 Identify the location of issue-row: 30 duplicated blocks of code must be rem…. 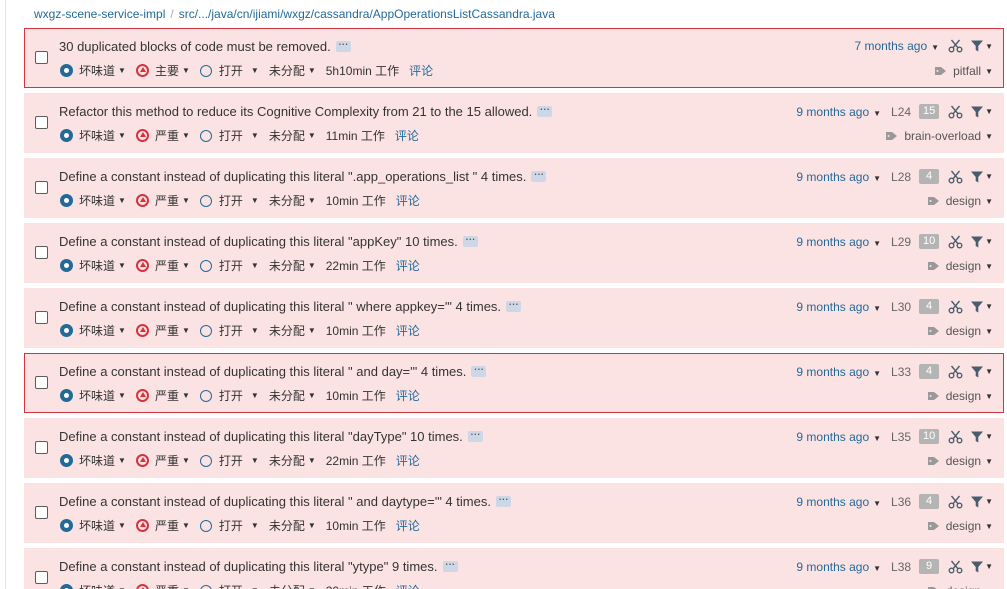
(514, 58).